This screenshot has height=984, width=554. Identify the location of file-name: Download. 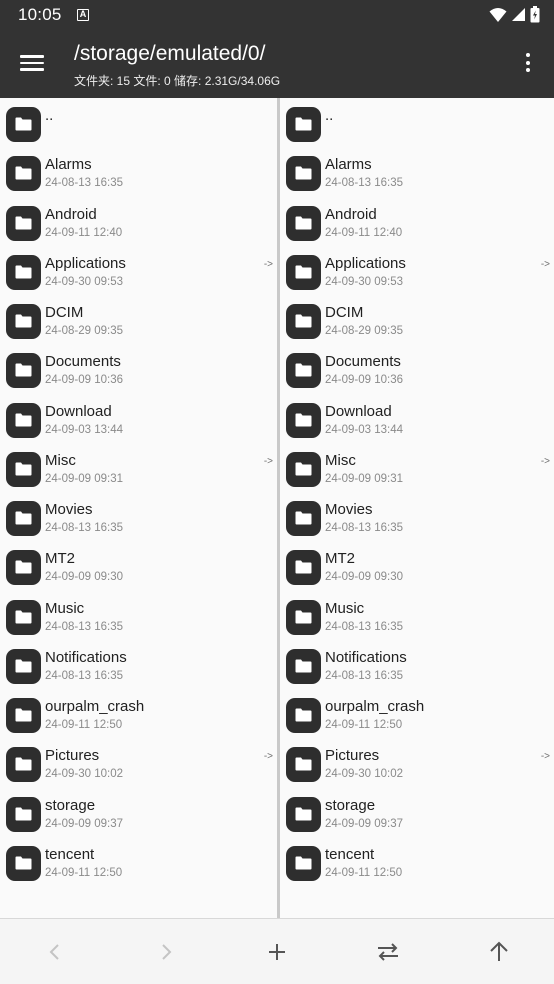
(78, 411).